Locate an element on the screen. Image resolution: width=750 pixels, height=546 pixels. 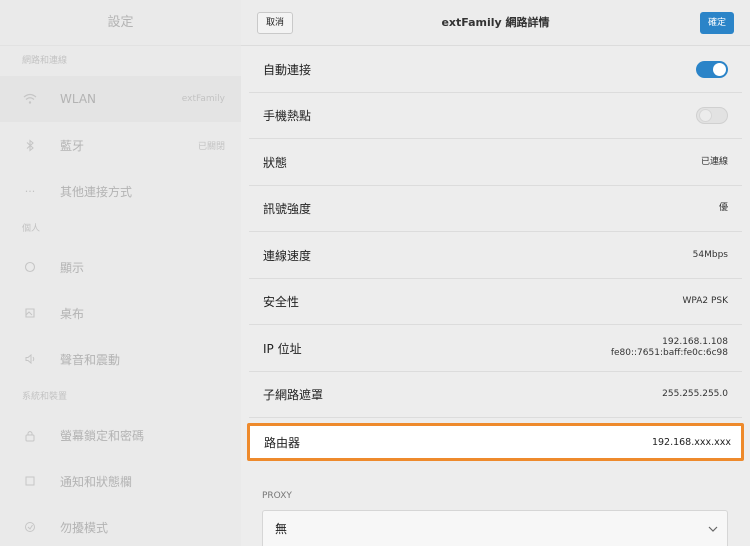
sidebar-item-label: 勿擾模式 is located at coordinates (84, 527).